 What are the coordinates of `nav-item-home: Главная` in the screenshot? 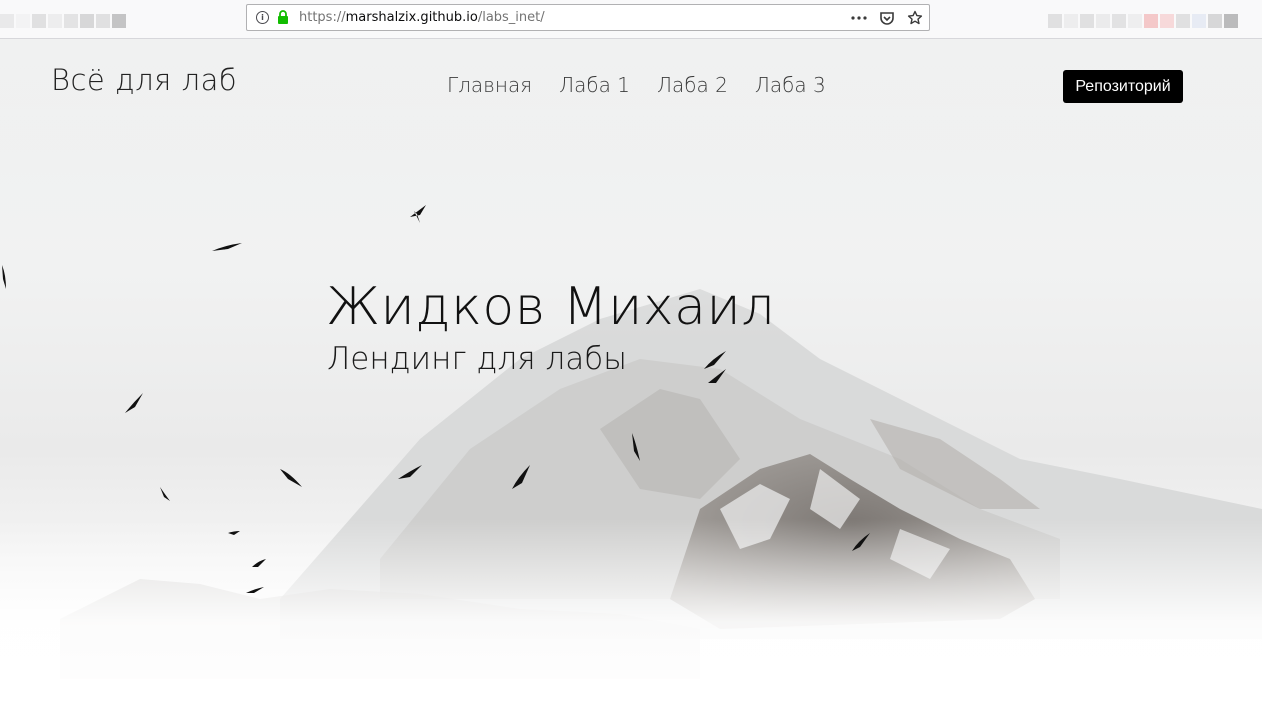 It's located at (489, 85).